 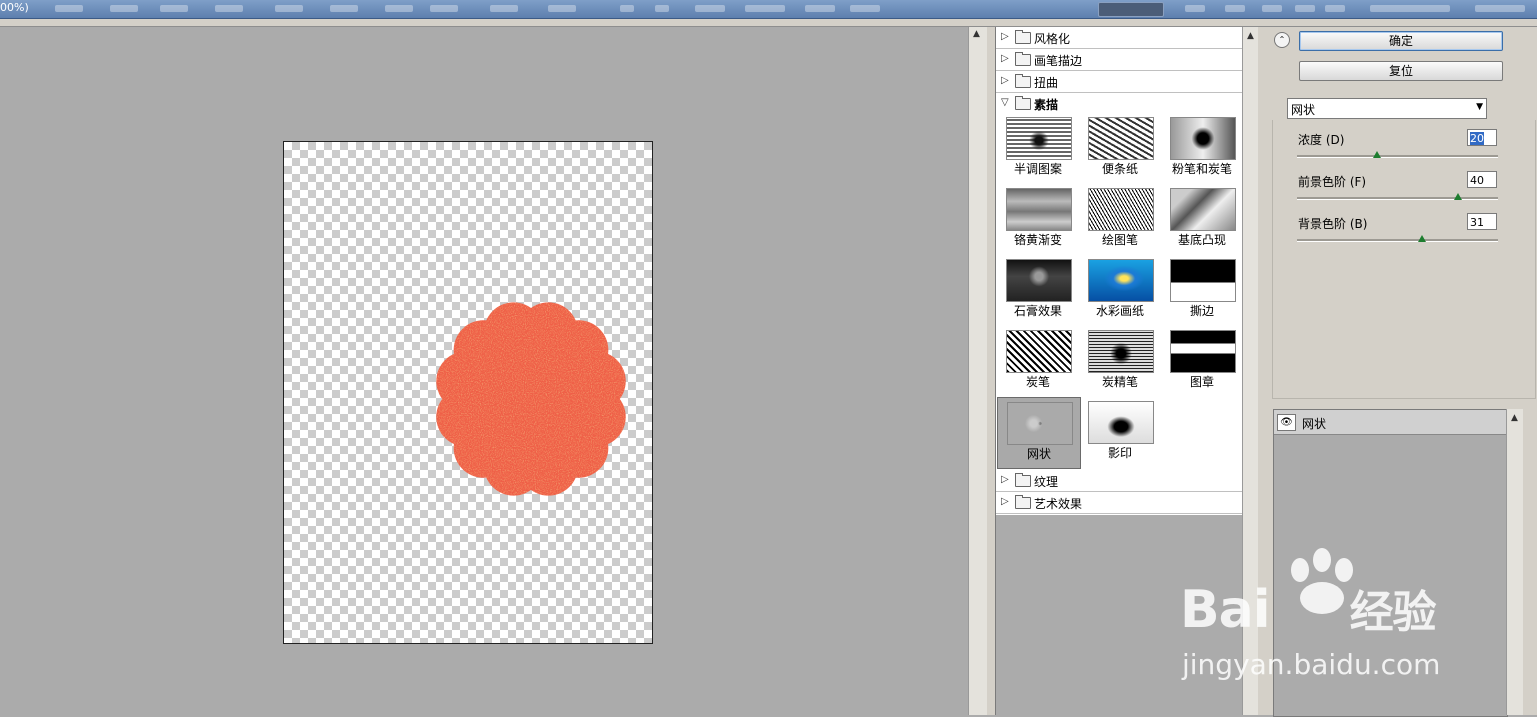 I want to click on charcoal-thumb, so click(x=1039, y=351).